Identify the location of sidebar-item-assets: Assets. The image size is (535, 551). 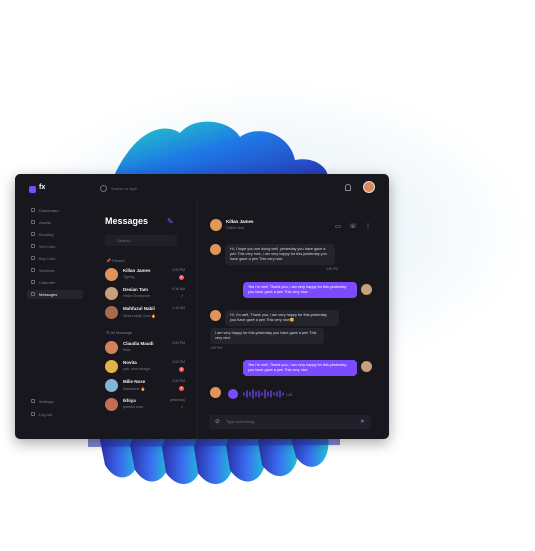
(55, 222).